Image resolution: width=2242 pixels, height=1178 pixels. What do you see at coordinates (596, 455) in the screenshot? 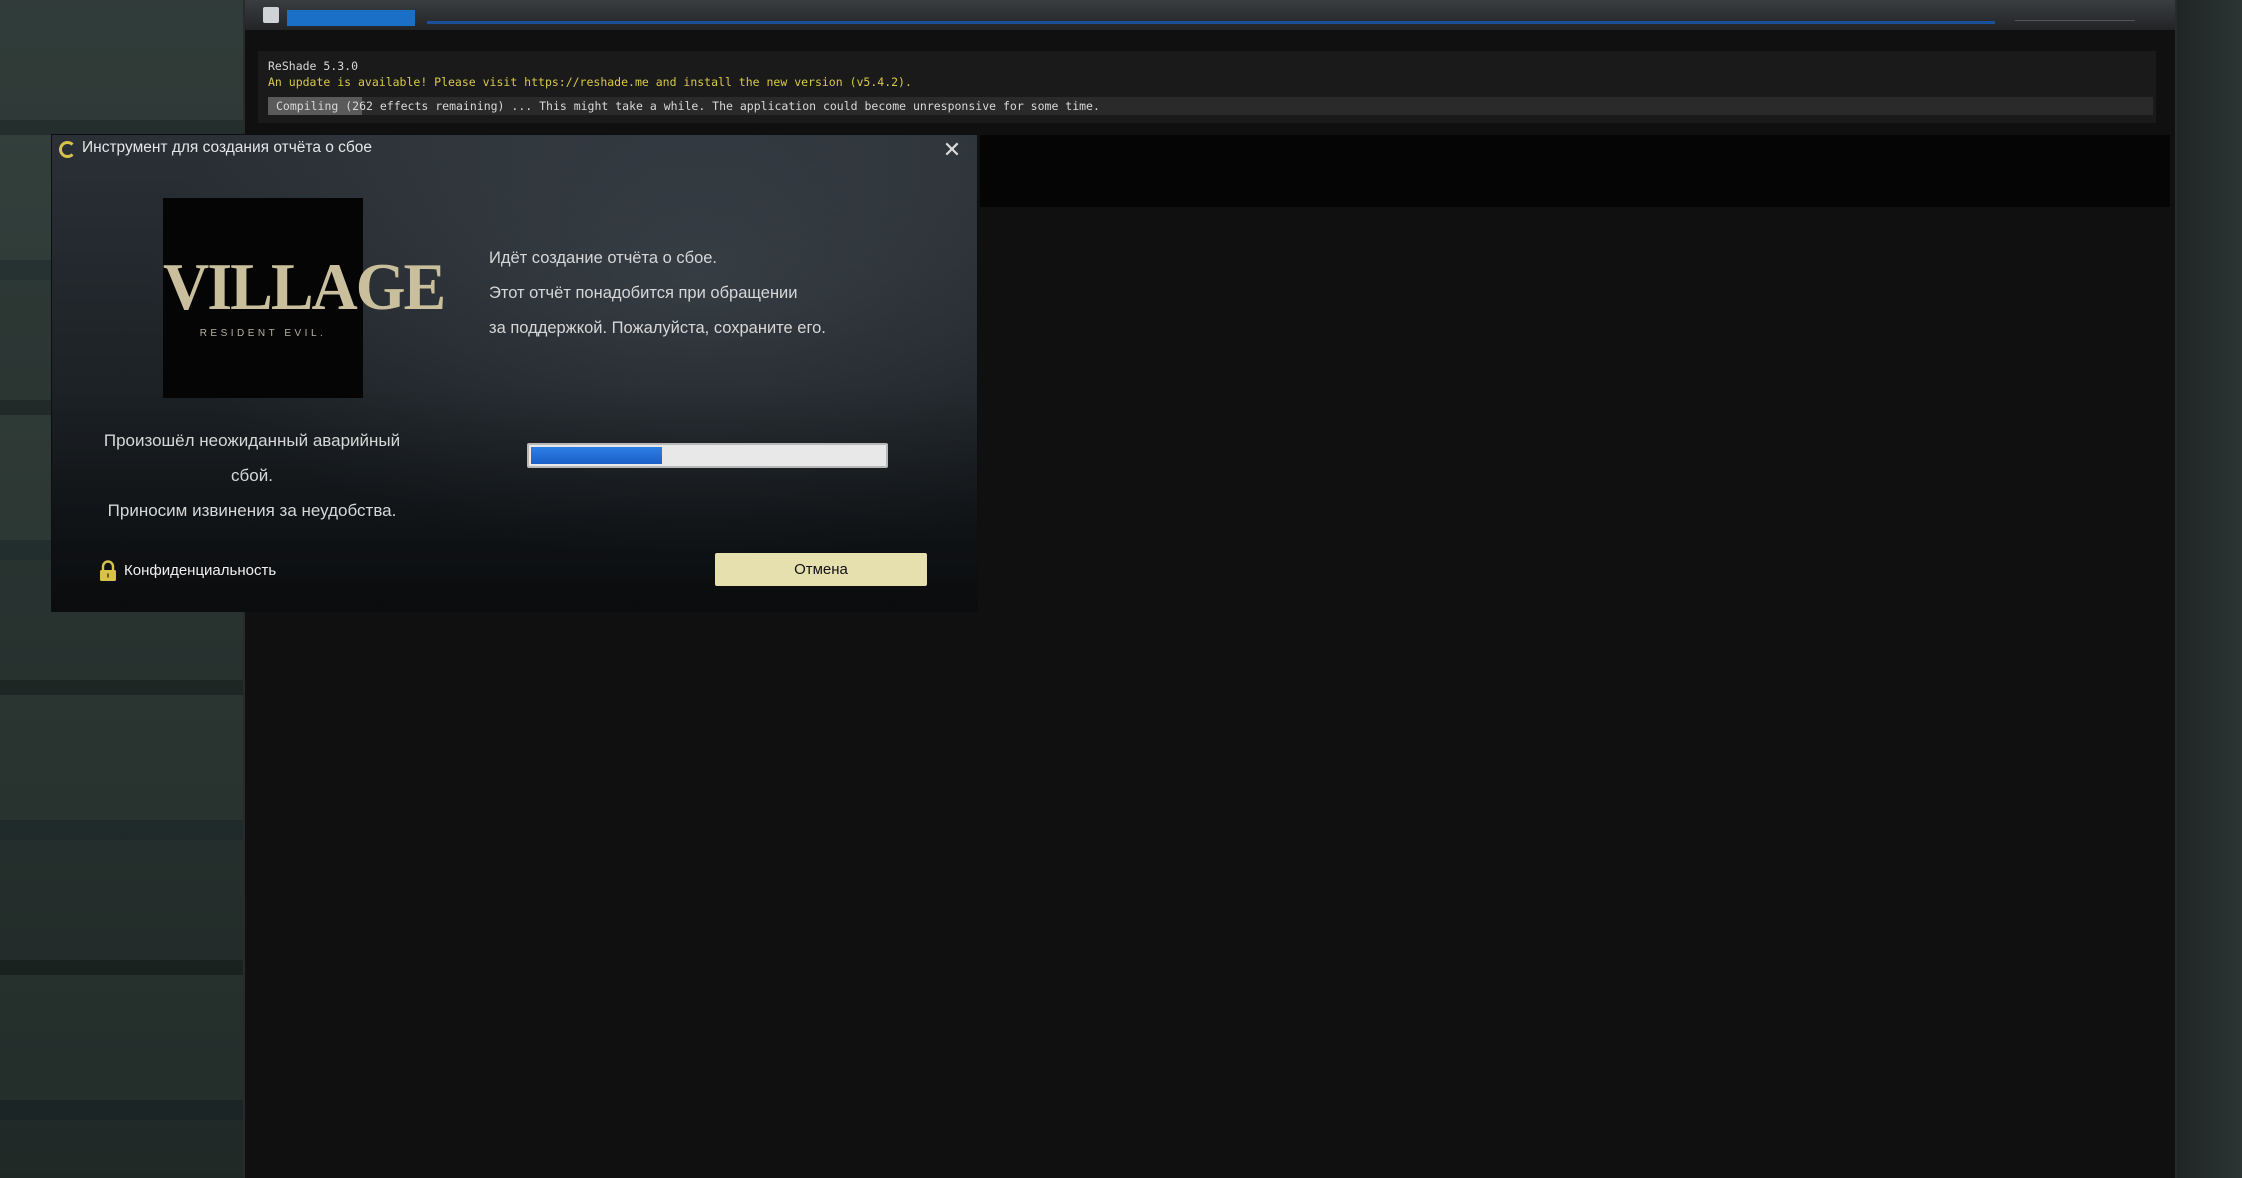
I see `report-progress-fill` at bounding box center [596, 455].